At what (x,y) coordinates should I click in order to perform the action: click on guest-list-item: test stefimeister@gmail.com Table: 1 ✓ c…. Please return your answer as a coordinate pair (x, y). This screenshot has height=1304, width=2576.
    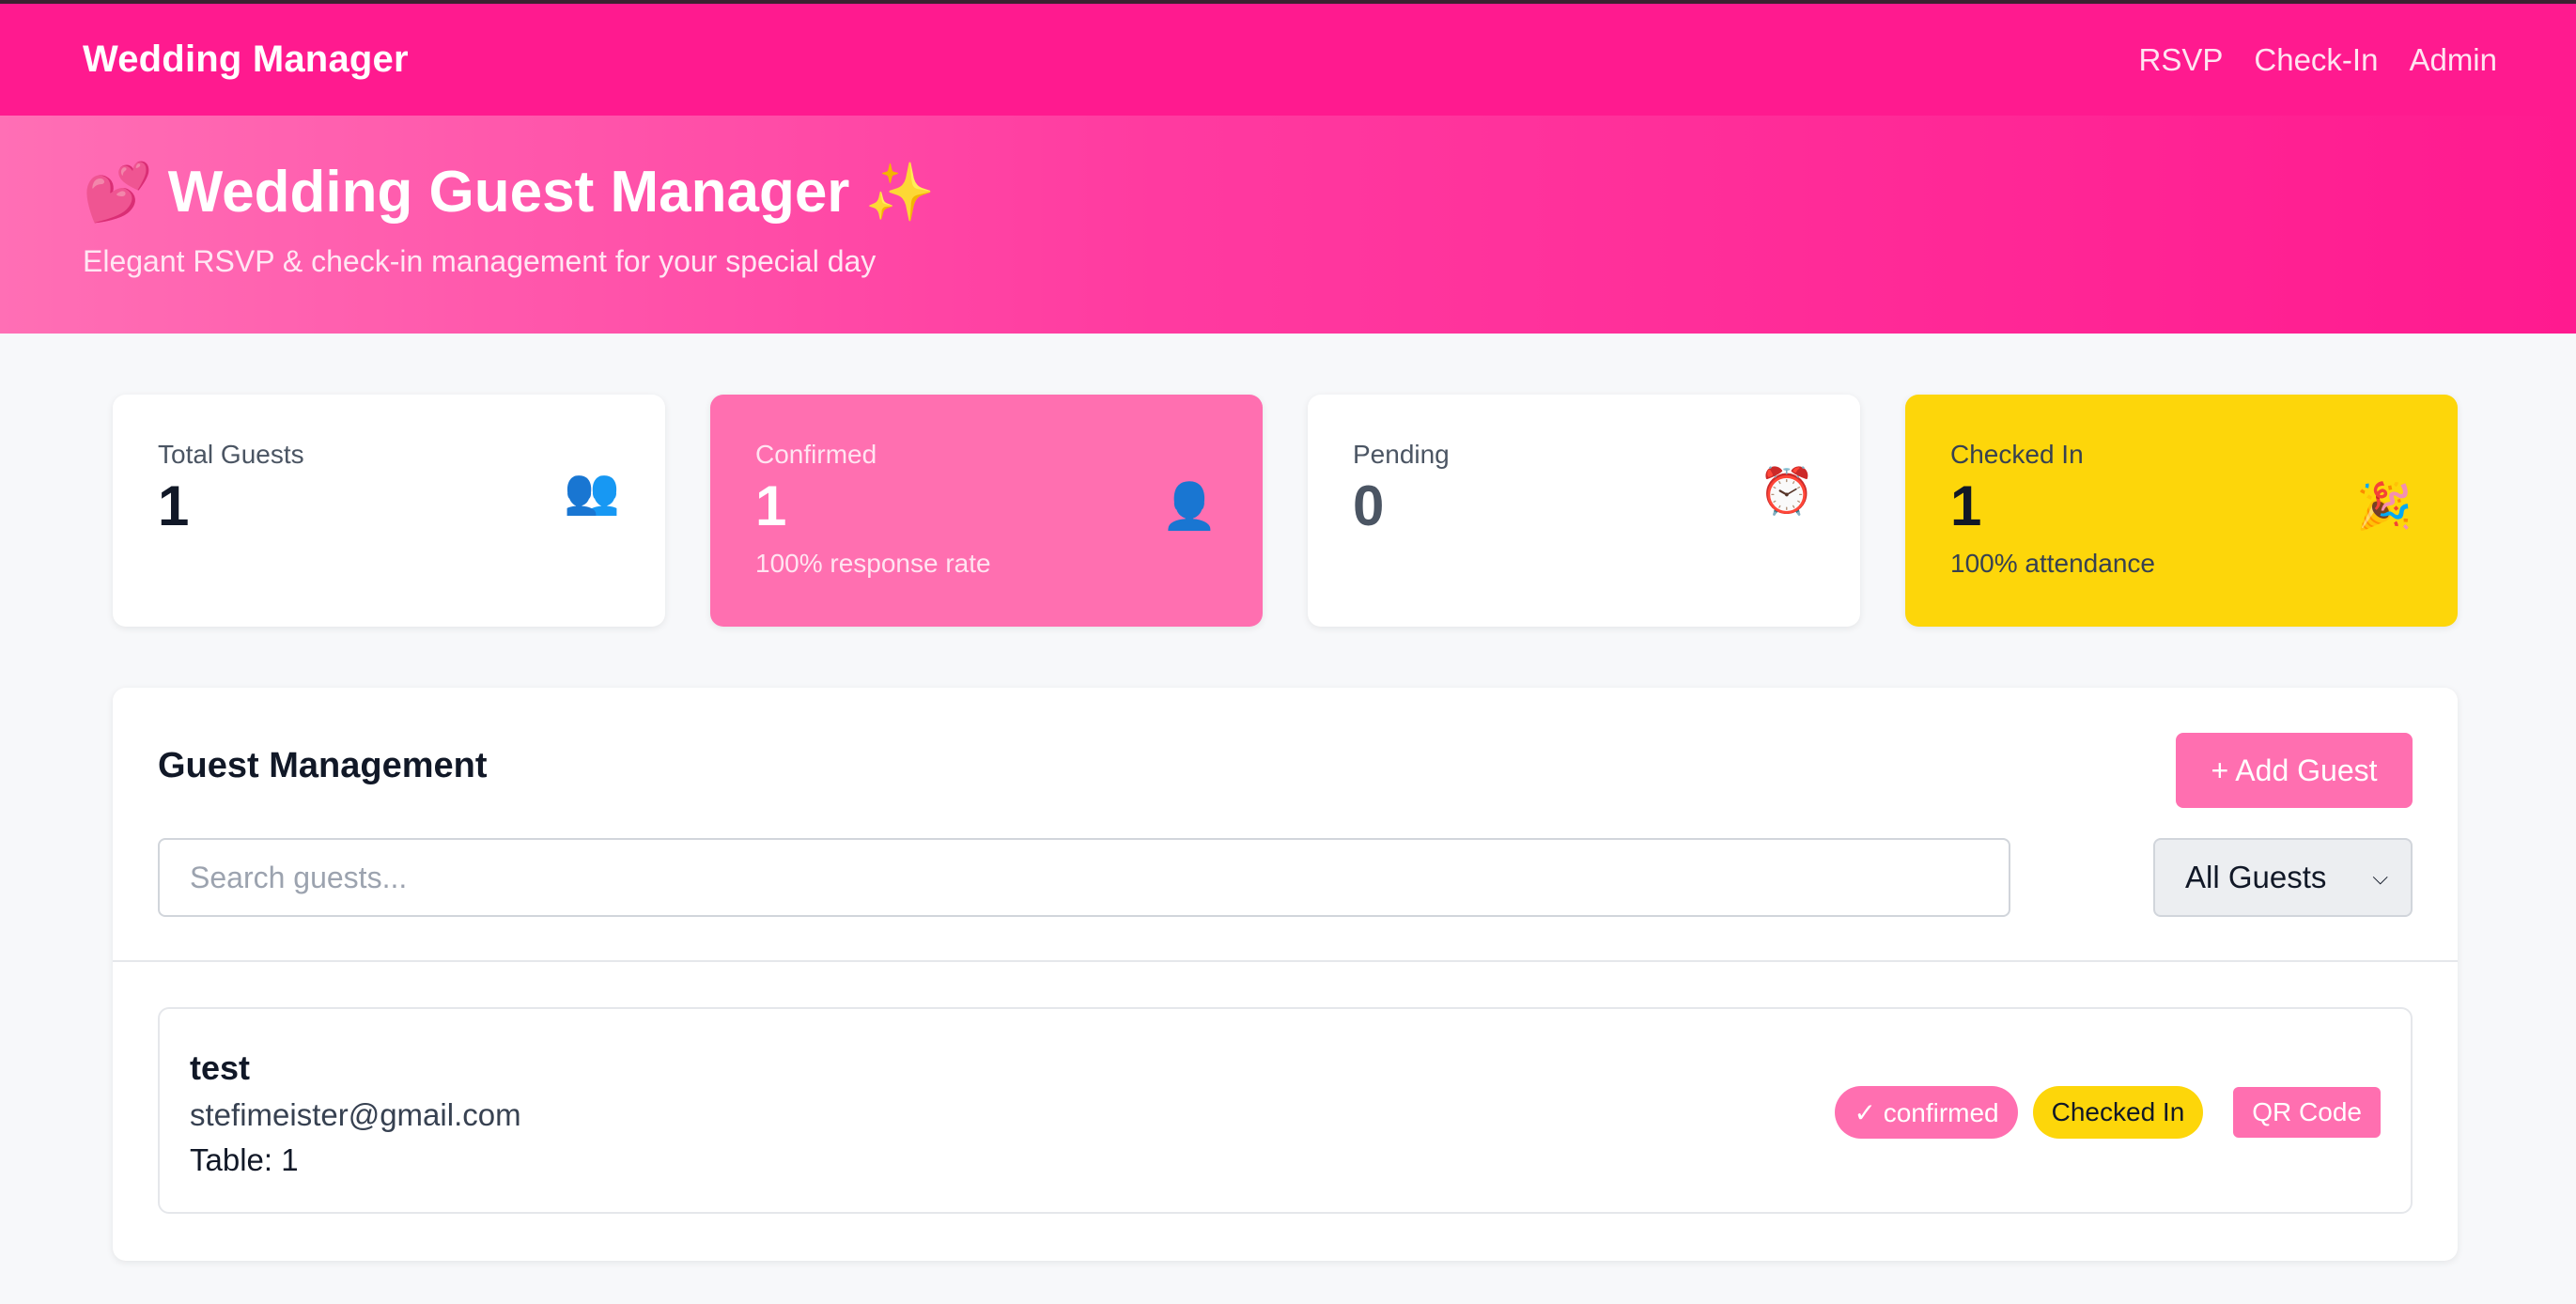
    Looking at the image, I should click on (1285, 1111).